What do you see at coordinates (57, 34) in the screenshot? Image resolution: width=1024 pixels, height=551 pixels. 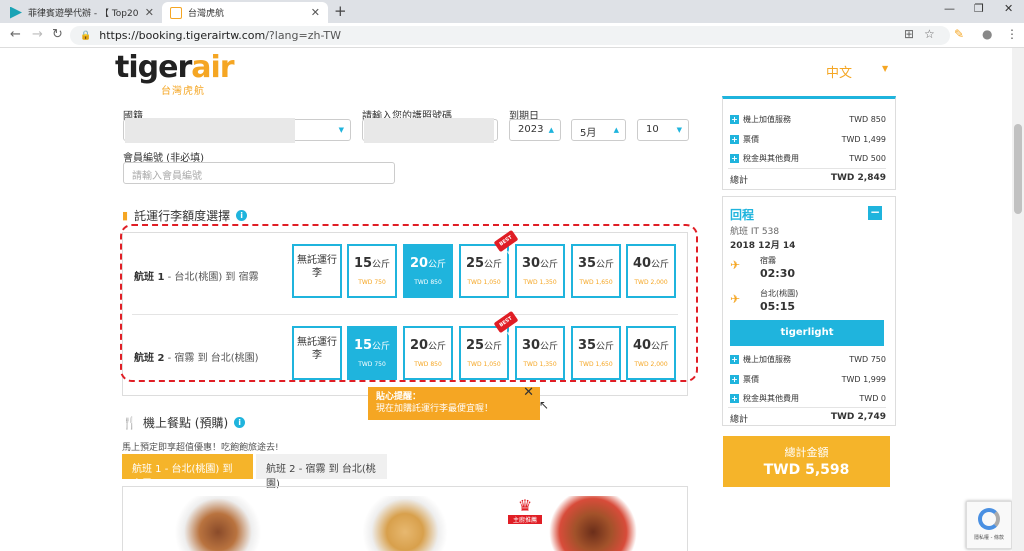 I see `reload-icon: ↻` at bounding box center [57, 34].